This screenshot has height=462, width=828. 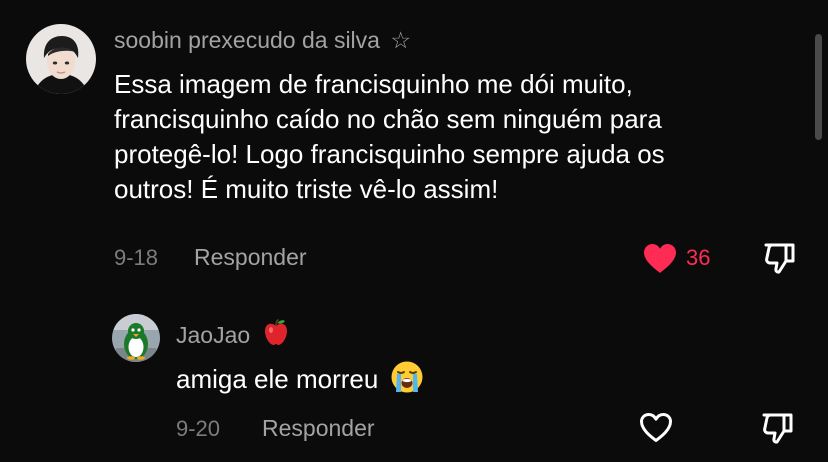 I want to click on penguin-avatar-icon, so click(x=136, y=338).